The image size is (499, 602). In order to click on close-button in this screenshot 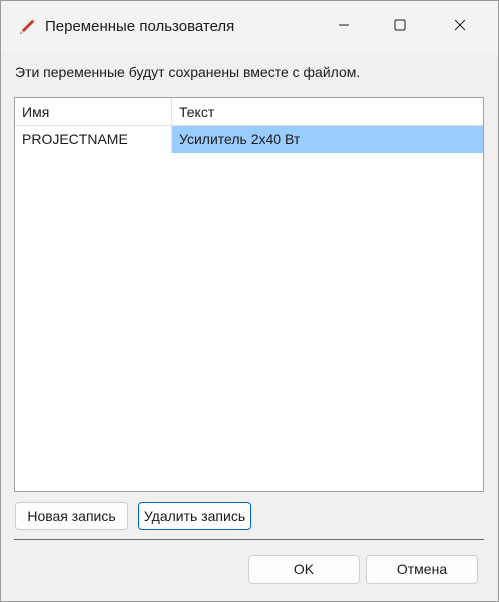, I will do `click(460, 27)`.